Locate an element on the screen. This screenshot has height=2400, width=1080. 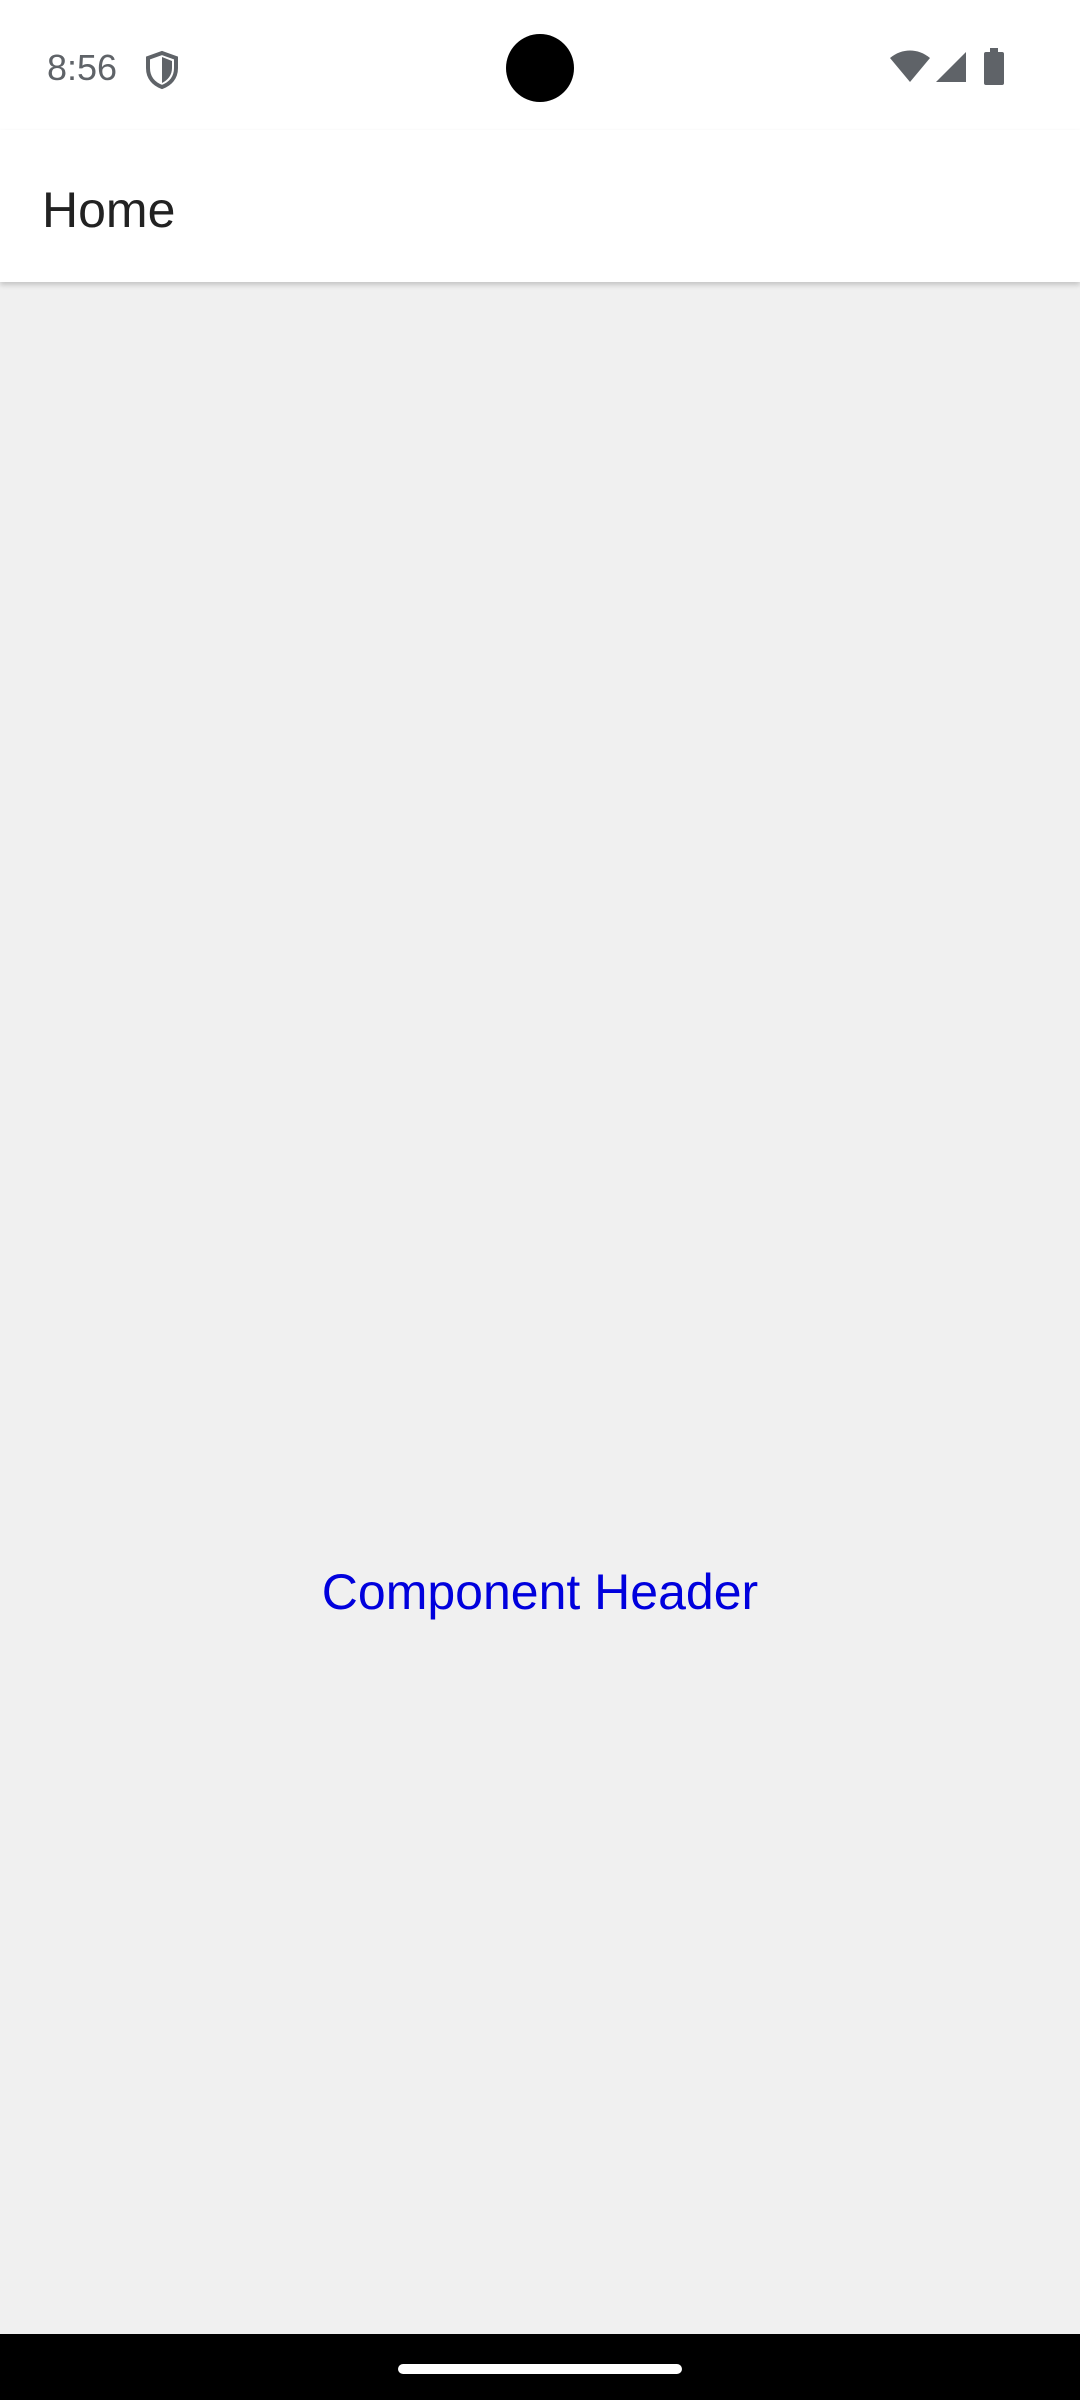
component-header: Component Header is located at coordinates (540, 1592).